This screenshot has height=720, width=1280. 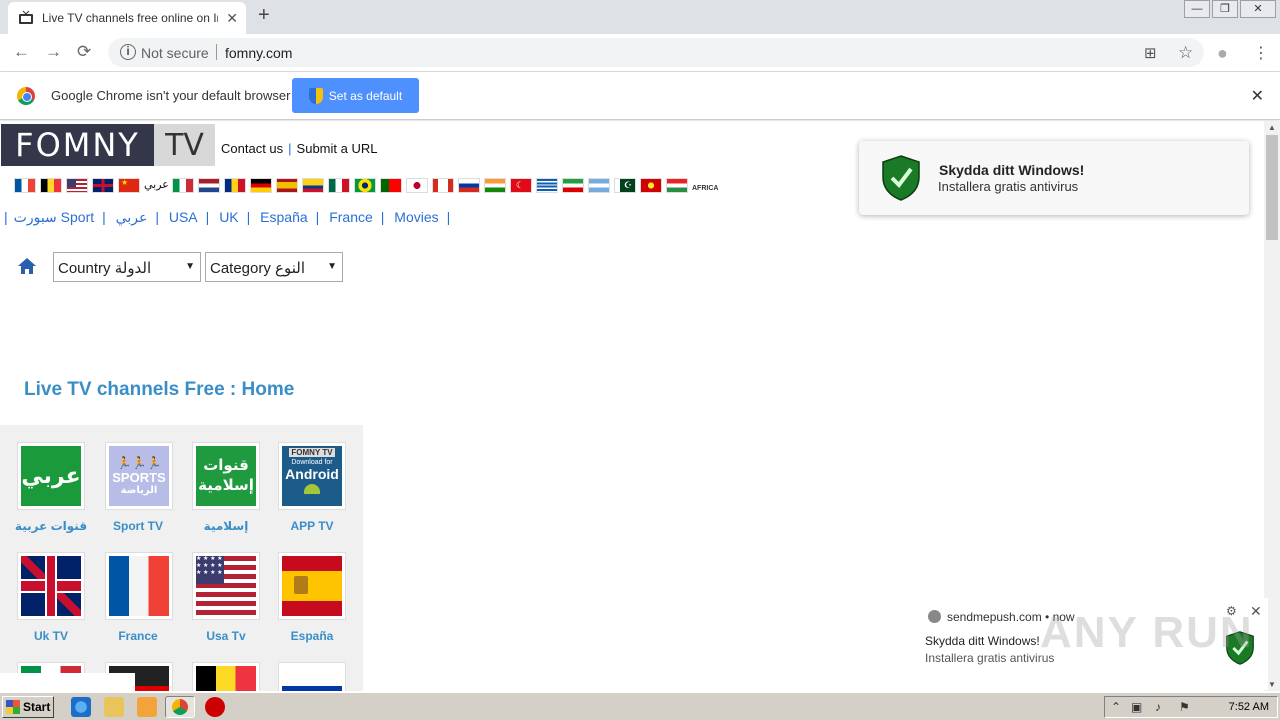 What do you see at coordinates (226, 586) in the screenshot?
I see `tile-usa: ★ ★ ★ ★ ★ ★ ★ ★ ★ ★ ★ ★` at bounding box center [226, 586].